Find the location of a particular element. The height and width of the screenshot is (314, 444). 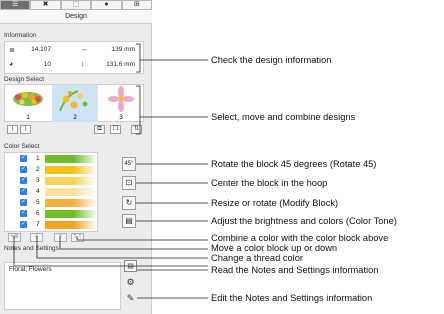

callout-edit-notes: Edit the Notes and Settings information is located at coordinates (292, 298).